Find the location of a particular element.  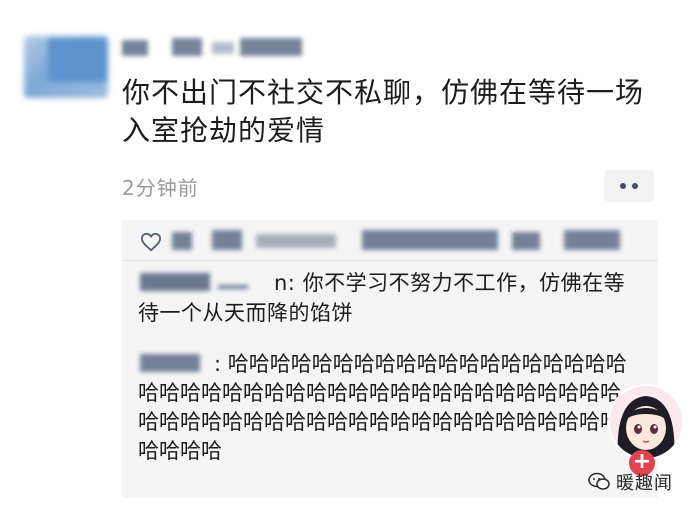

comment-author-suffix: : is located at coordinates (218, 364).